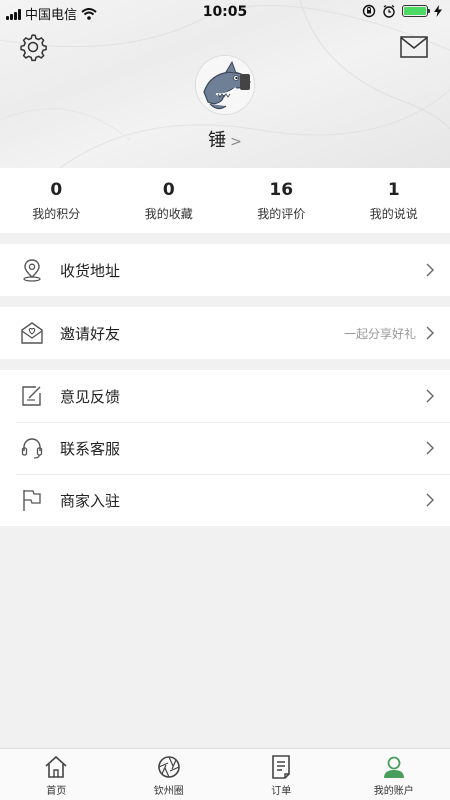  I want to click on shark-avatar-image, so click(225, 85).